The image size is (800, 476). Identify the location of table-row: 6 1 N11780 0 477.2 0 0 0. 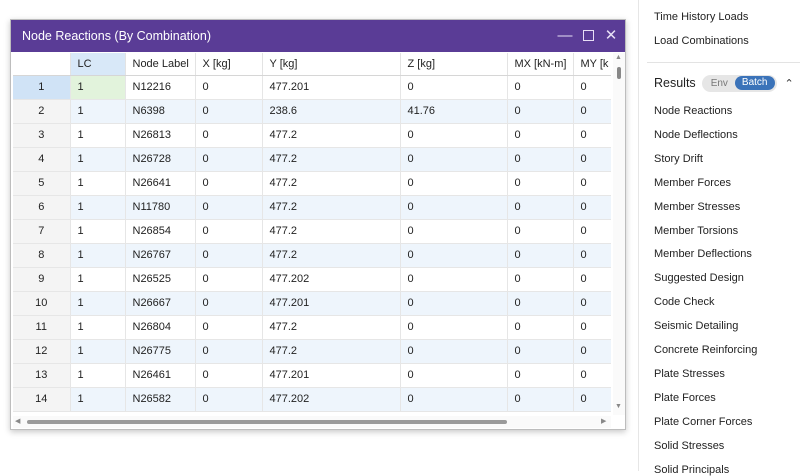
(312, 207).